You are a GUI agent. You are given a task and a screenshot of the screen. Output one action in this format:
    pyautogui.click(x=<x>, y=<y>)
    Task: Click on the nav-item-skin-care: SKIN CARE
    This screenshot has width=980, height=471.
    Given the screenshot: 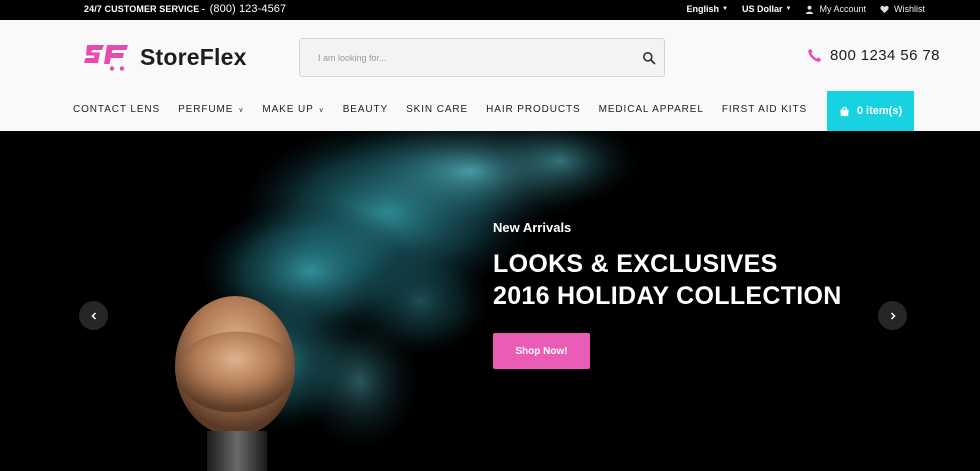 What is the action you would take?
    pyautogui.click(x=437, y=109)
    